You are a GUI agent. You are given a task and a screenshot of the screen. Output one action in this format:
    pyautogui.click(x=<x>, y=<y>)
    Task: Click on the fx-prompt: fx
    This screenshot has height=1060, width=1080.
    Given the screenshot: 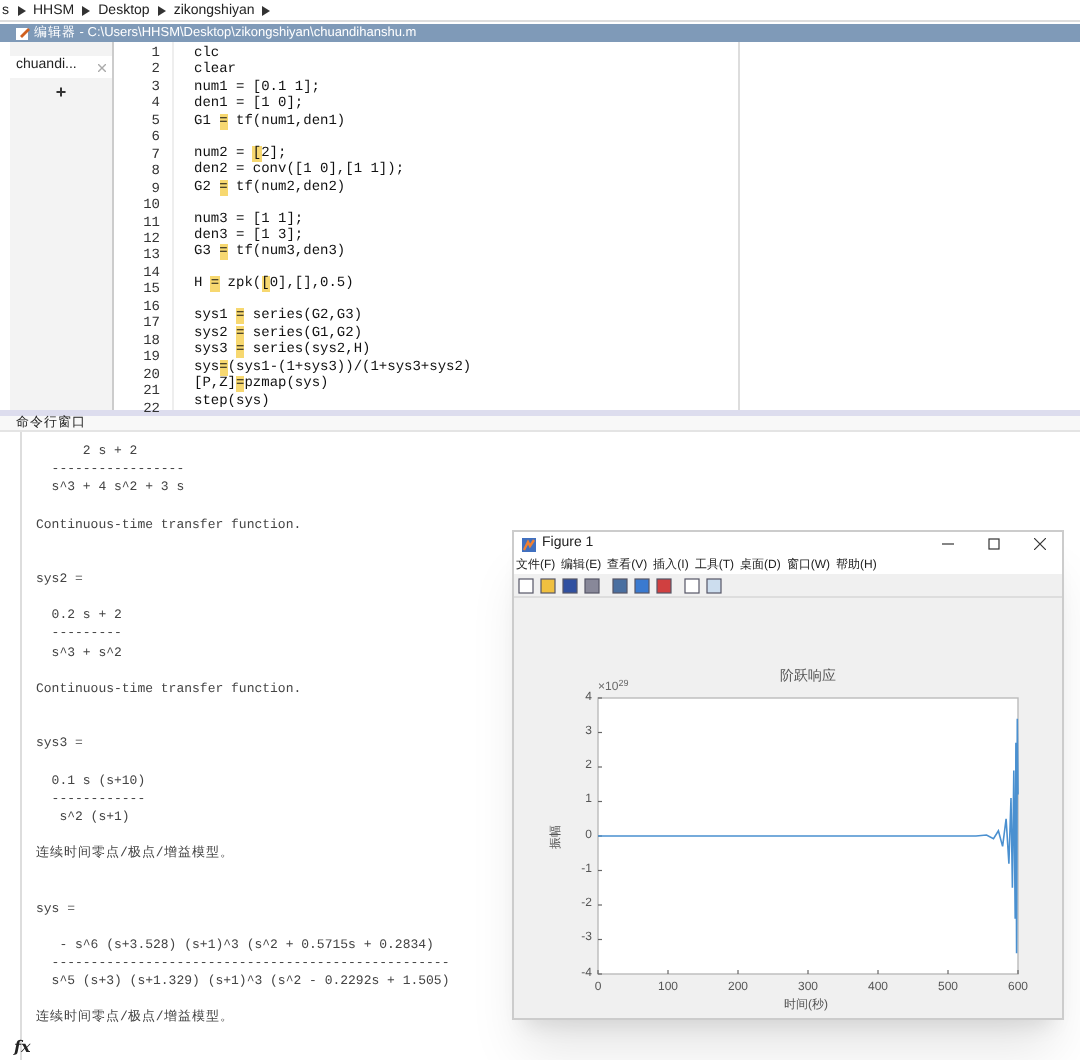 What is the action you would take?
    pyautogui.click(x=22, y=1046)
    